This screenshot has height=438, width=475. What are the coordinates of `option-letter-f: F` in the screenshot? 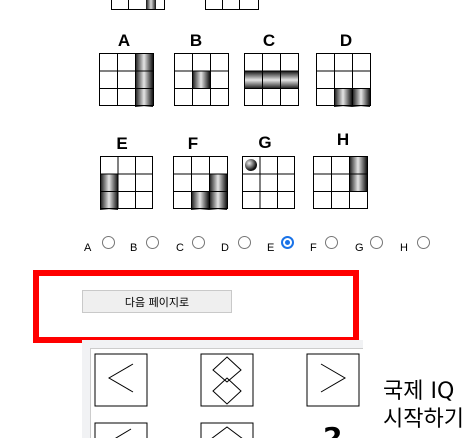 It's located at (193, 143).